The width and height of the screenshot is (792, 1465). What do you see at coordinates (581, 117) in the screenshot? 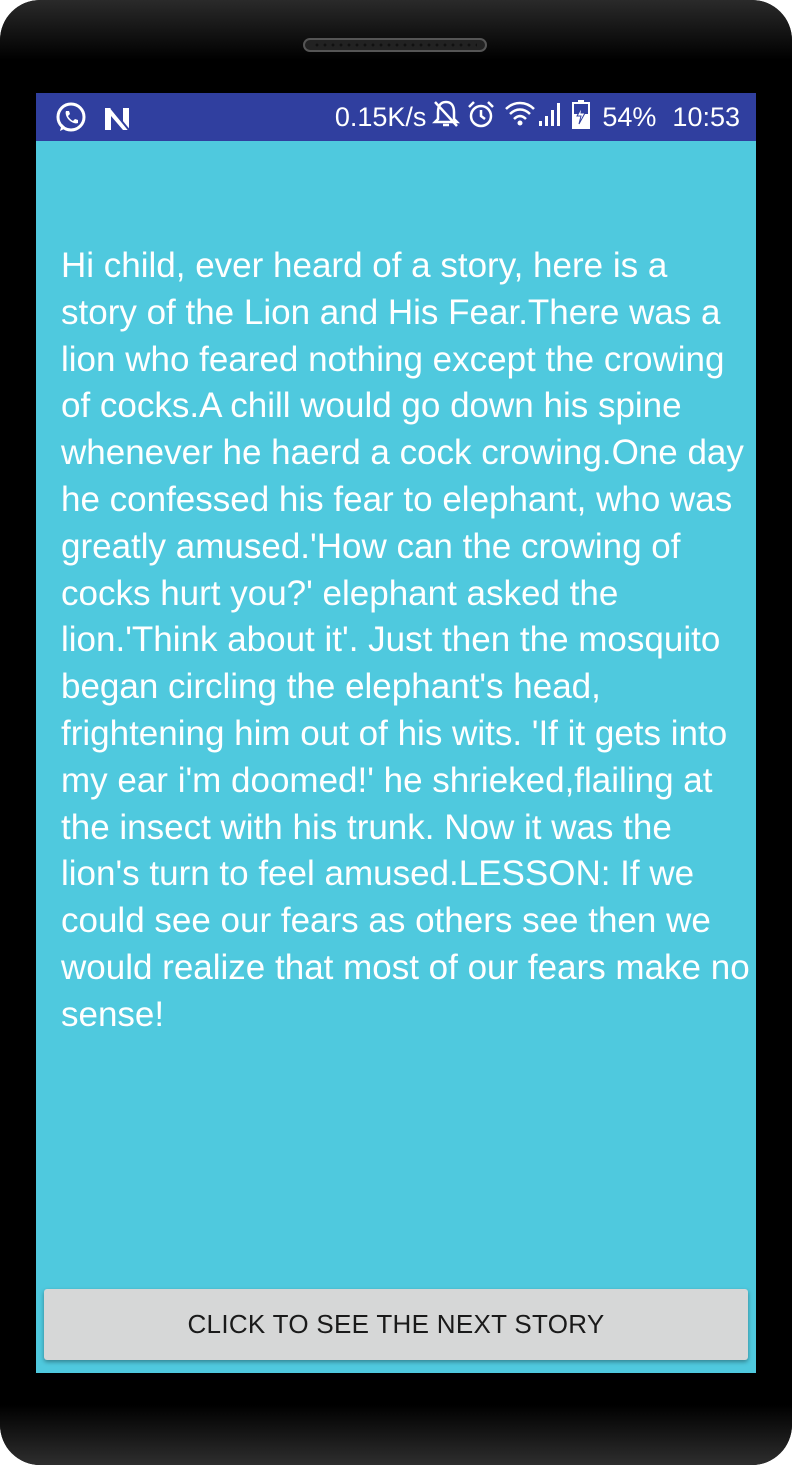
I see `battery-charging-icon` at bounding box center [581, 117].